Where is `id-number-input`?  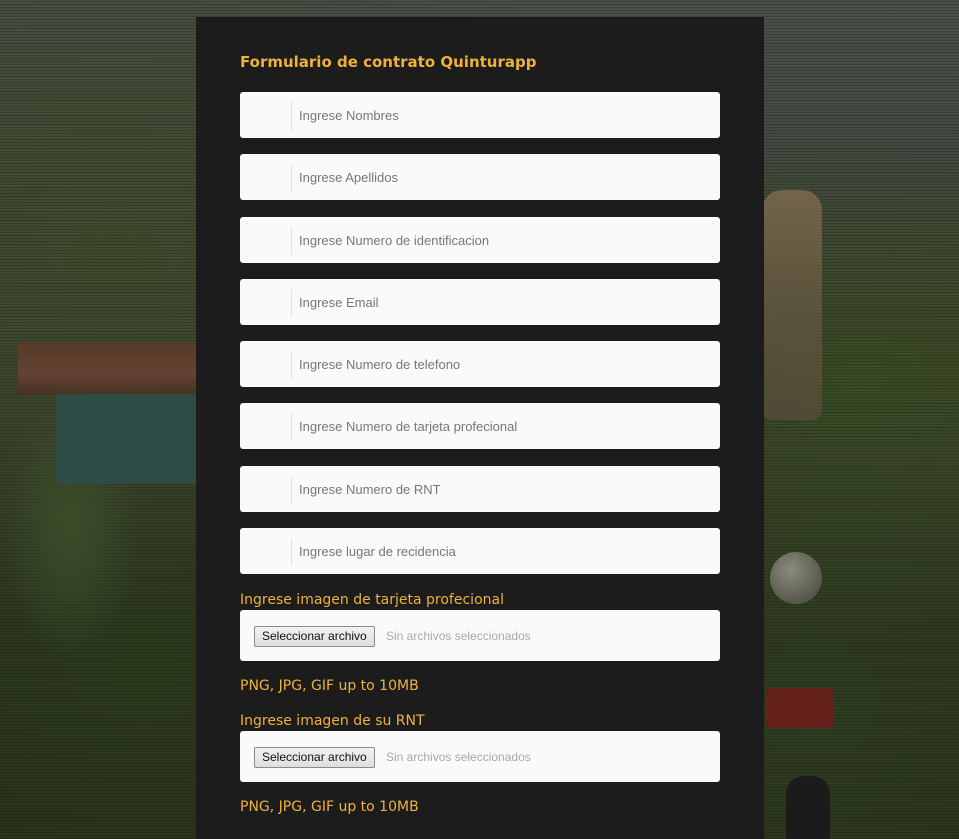
id-number-input is located at coordinates (503, 240).